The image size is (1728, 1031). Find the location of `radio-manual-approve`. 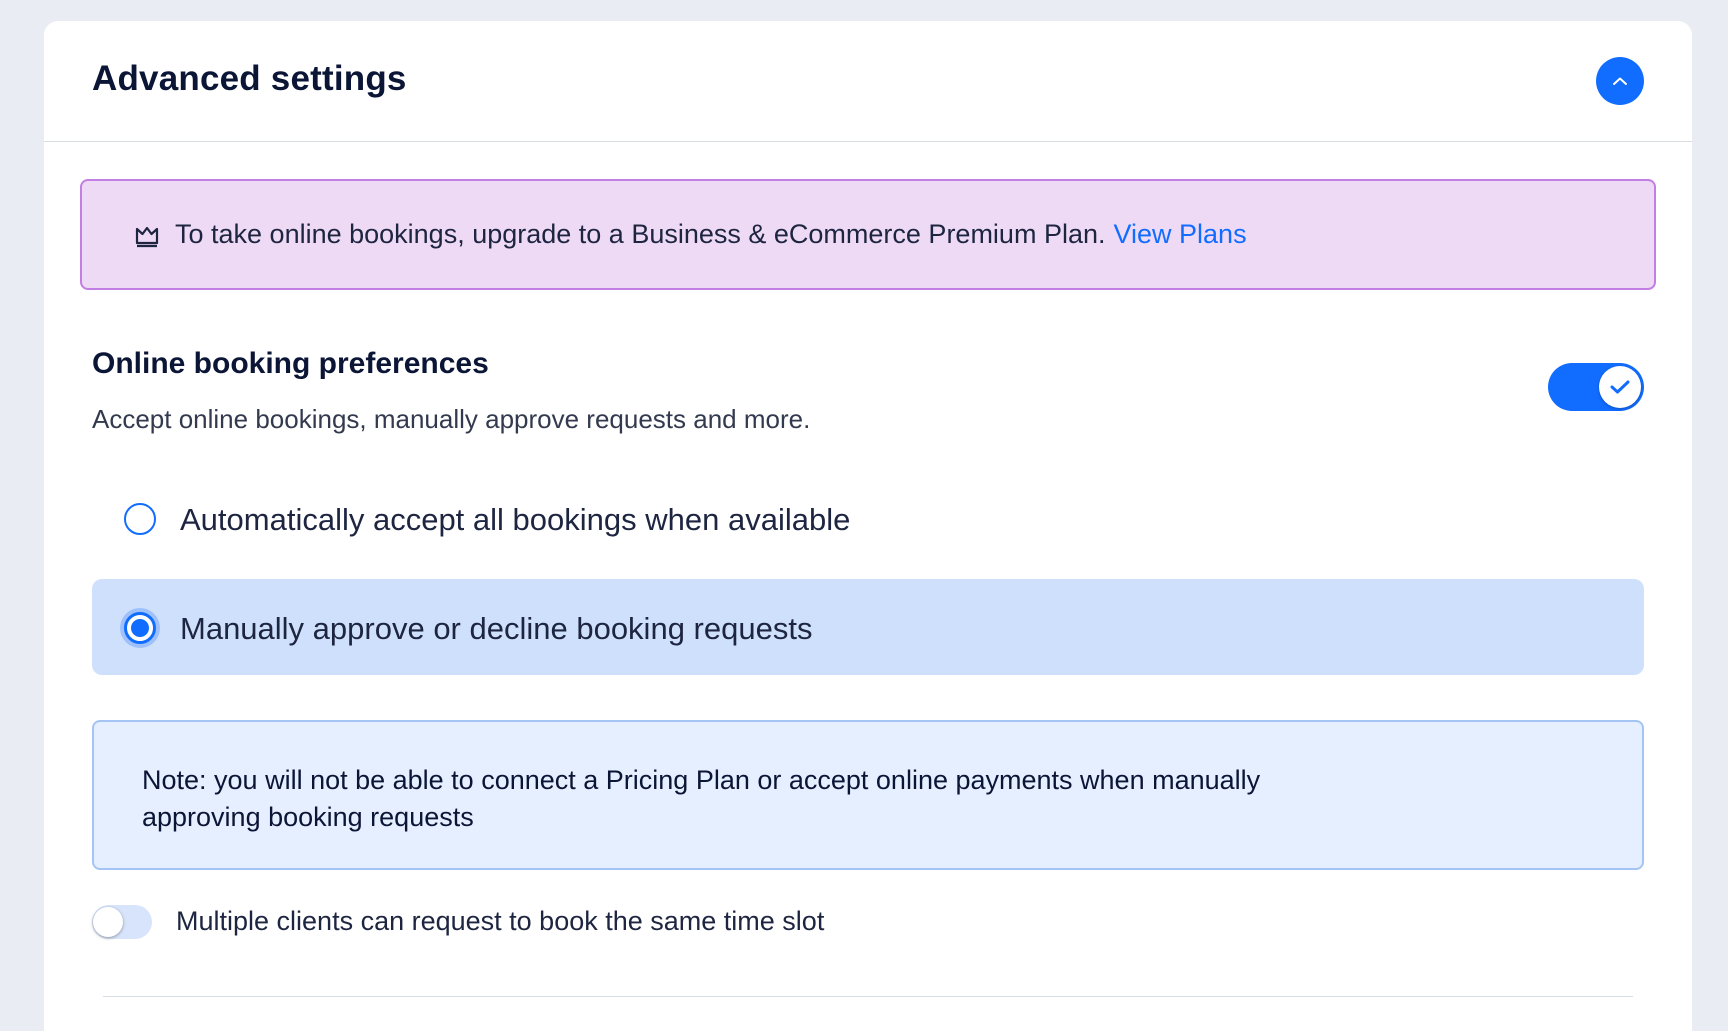

radio-manual-approve is located at coordinates (140, 628).